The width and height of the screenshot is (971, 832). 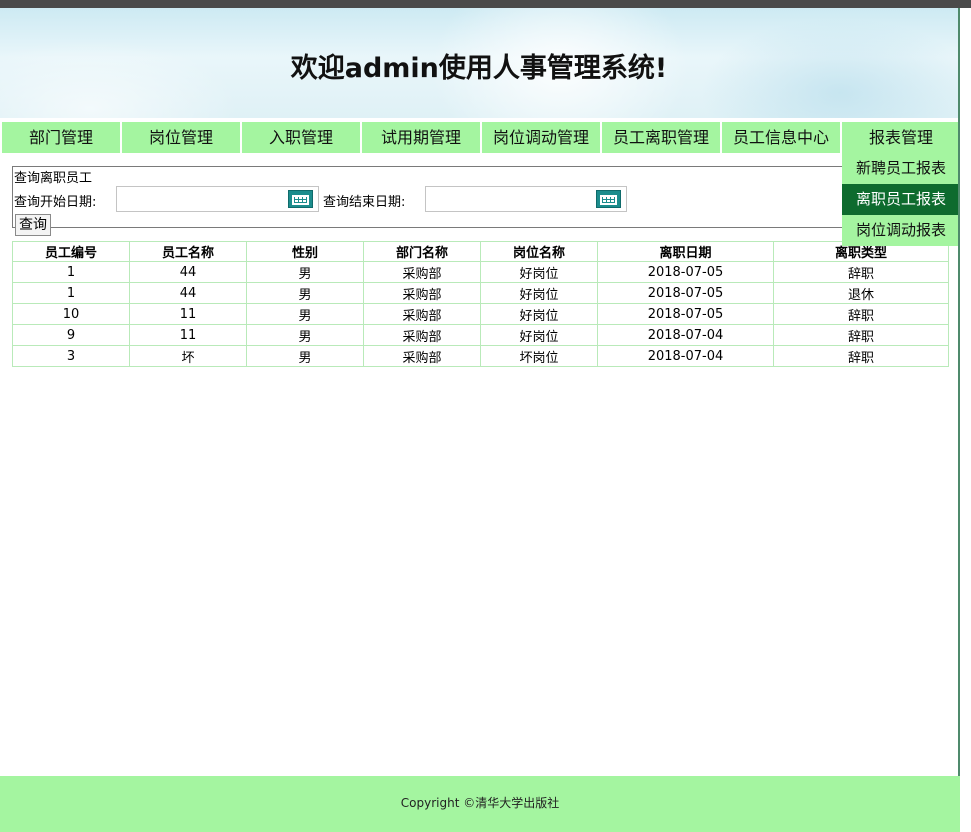 What do you see at coordinates (421, 137) in the screenshot?
I see `nav-item-probation: 试用期管理` at bounding box center [421, 137].